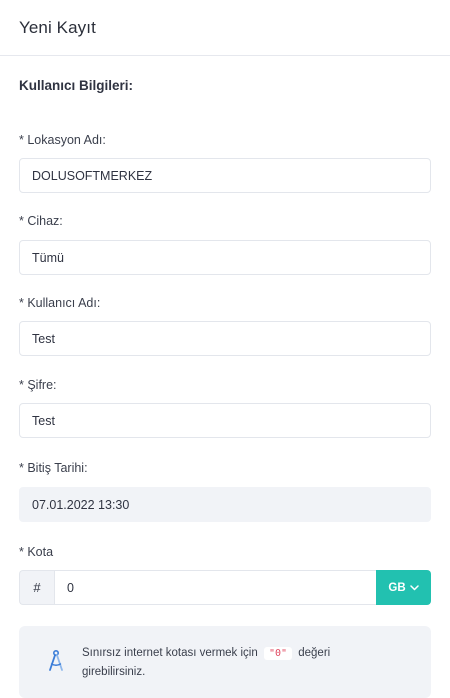 This screenshot has height=698, width=450. Describe the element at coordinates (76, 85) in the screenshot. I see `section-title: Kullanıcı Bilgileri:` at that location.